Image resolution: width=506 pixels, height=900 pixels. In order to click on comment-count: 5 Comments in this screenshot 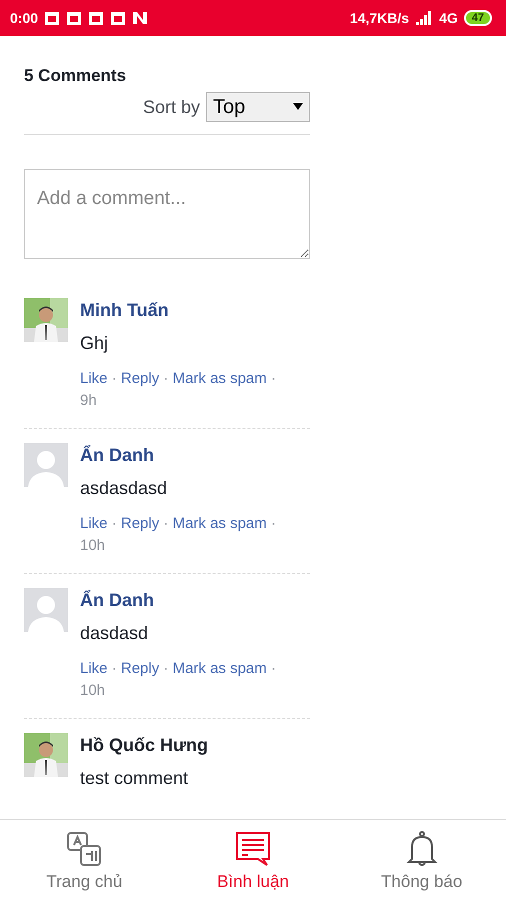, I will do `click(76, 76)`.